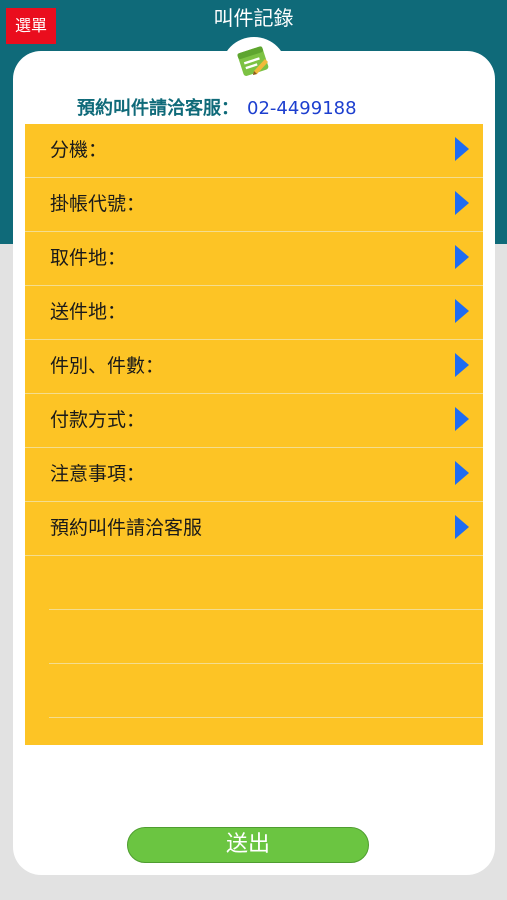 Image resolution: width=507 pixels, height=900 pixels. Describe the element at coordinates (253, 61) in the screenshot. I see `notepad-pencil-icon` at that location.